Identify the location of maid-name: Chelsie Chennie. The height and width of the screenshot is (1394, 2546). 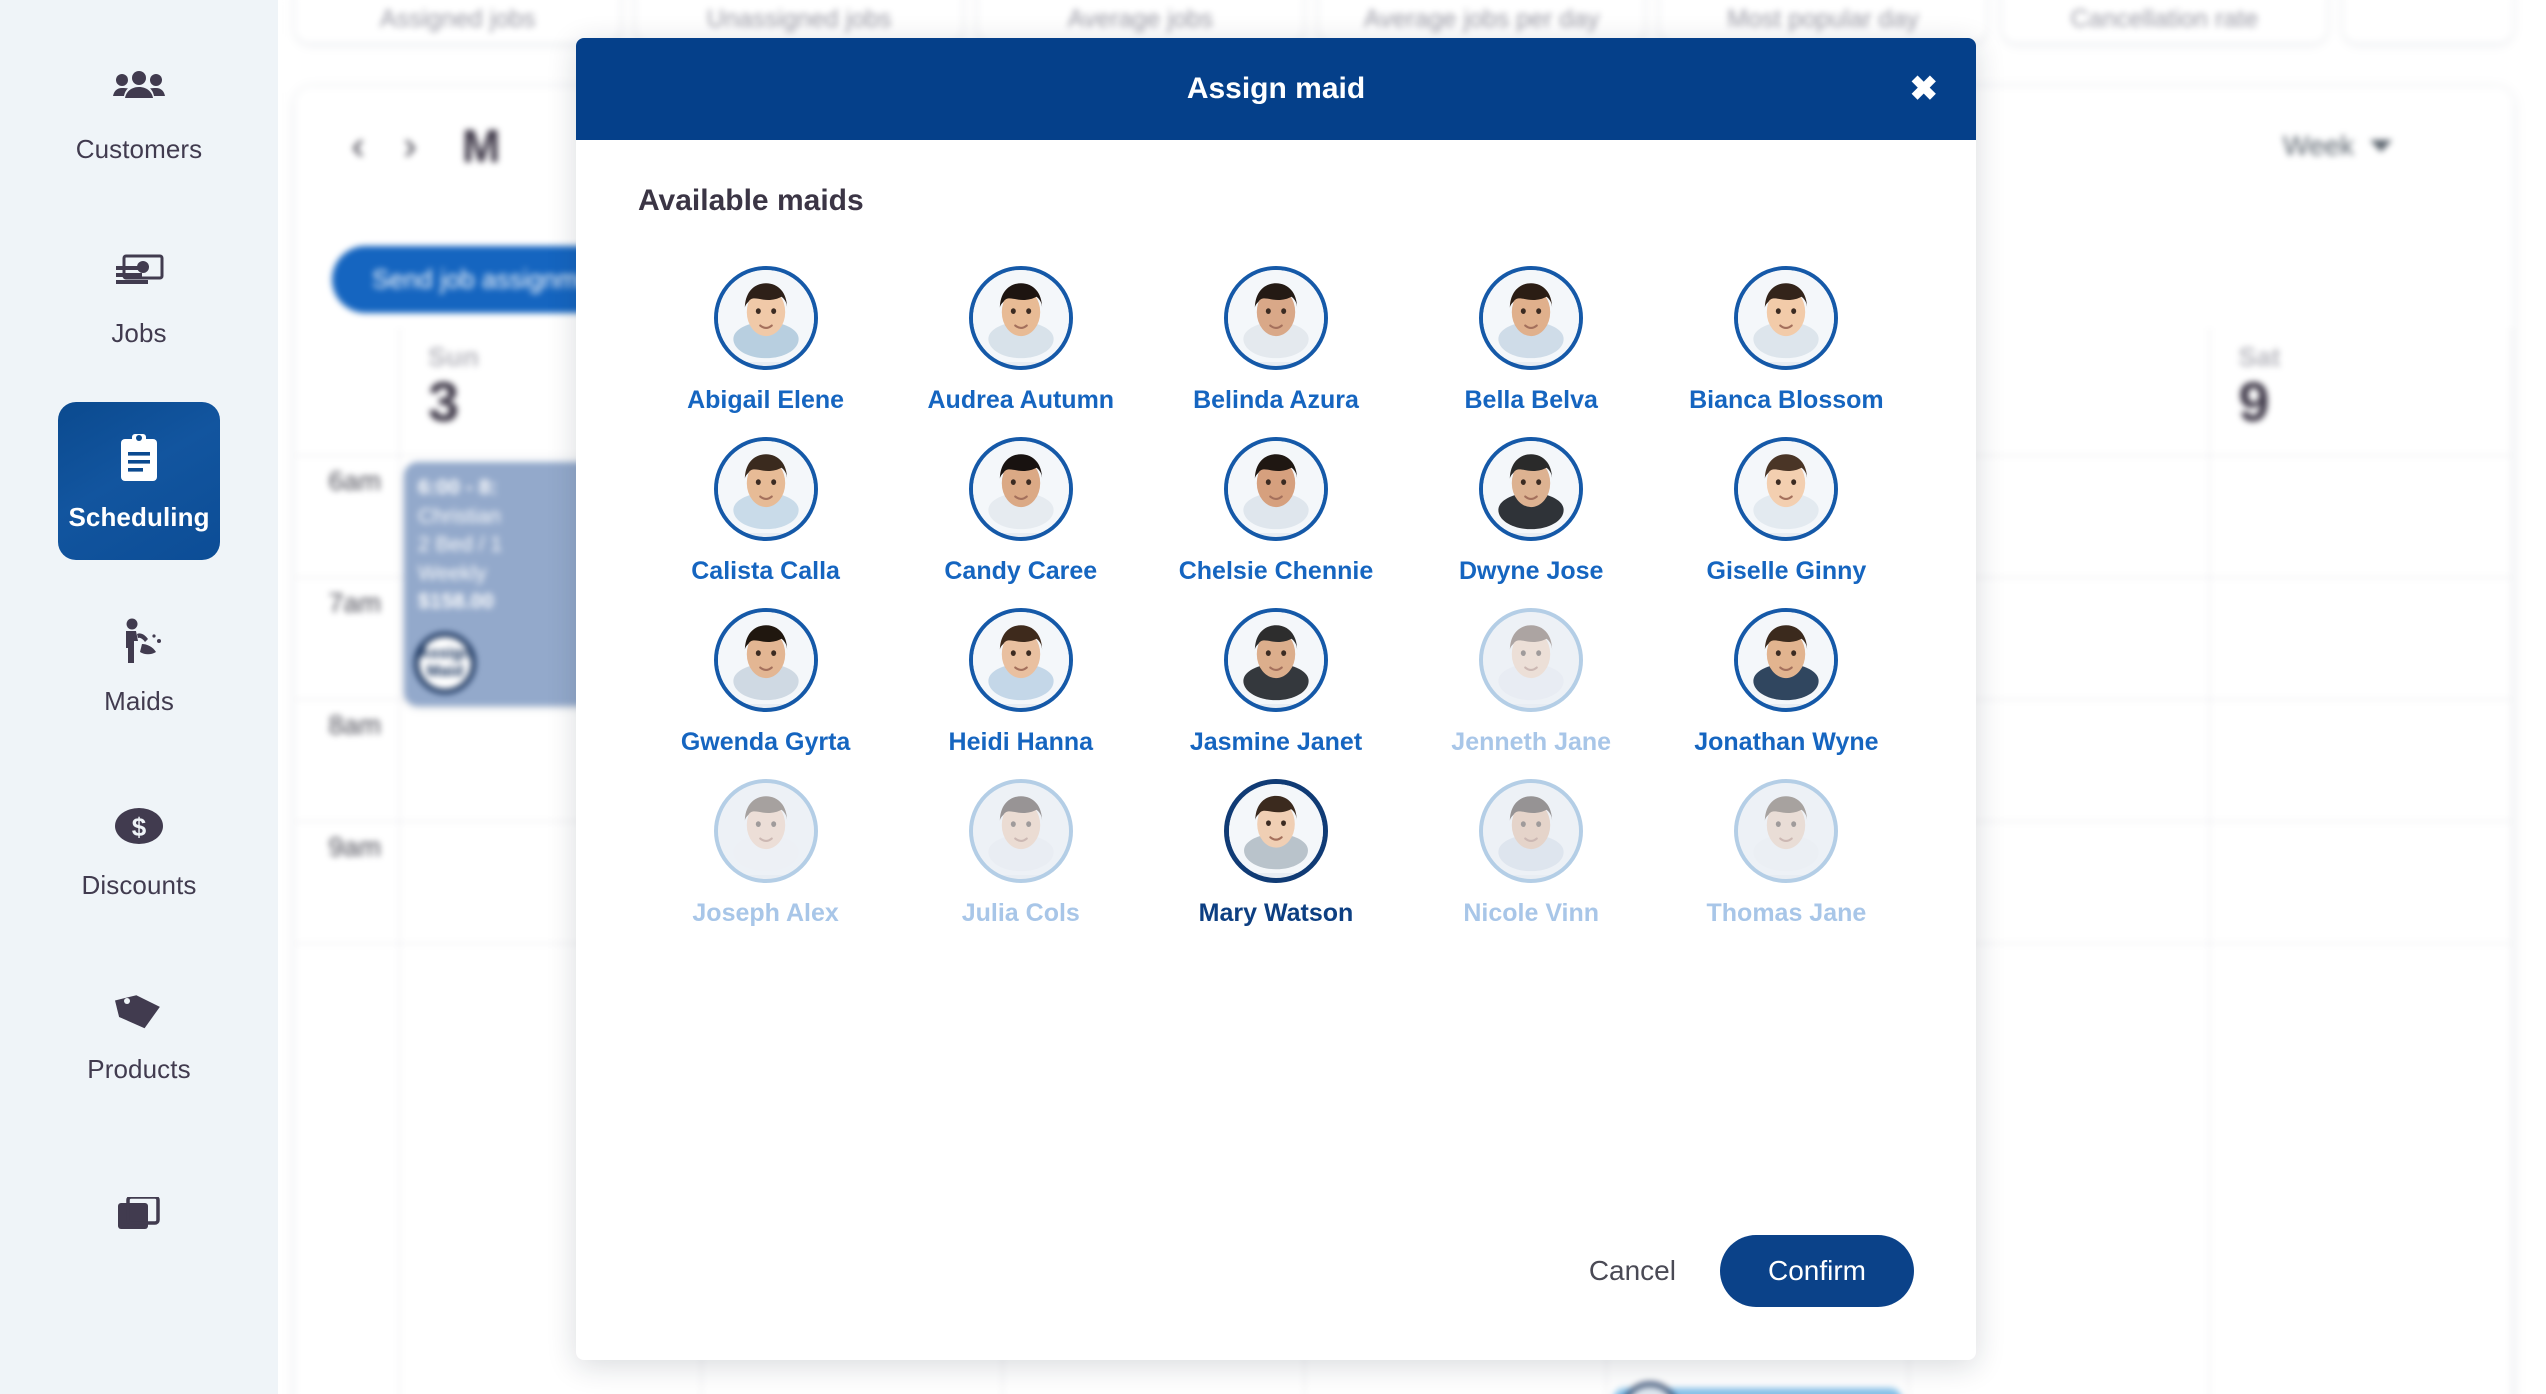
(1276, 571).